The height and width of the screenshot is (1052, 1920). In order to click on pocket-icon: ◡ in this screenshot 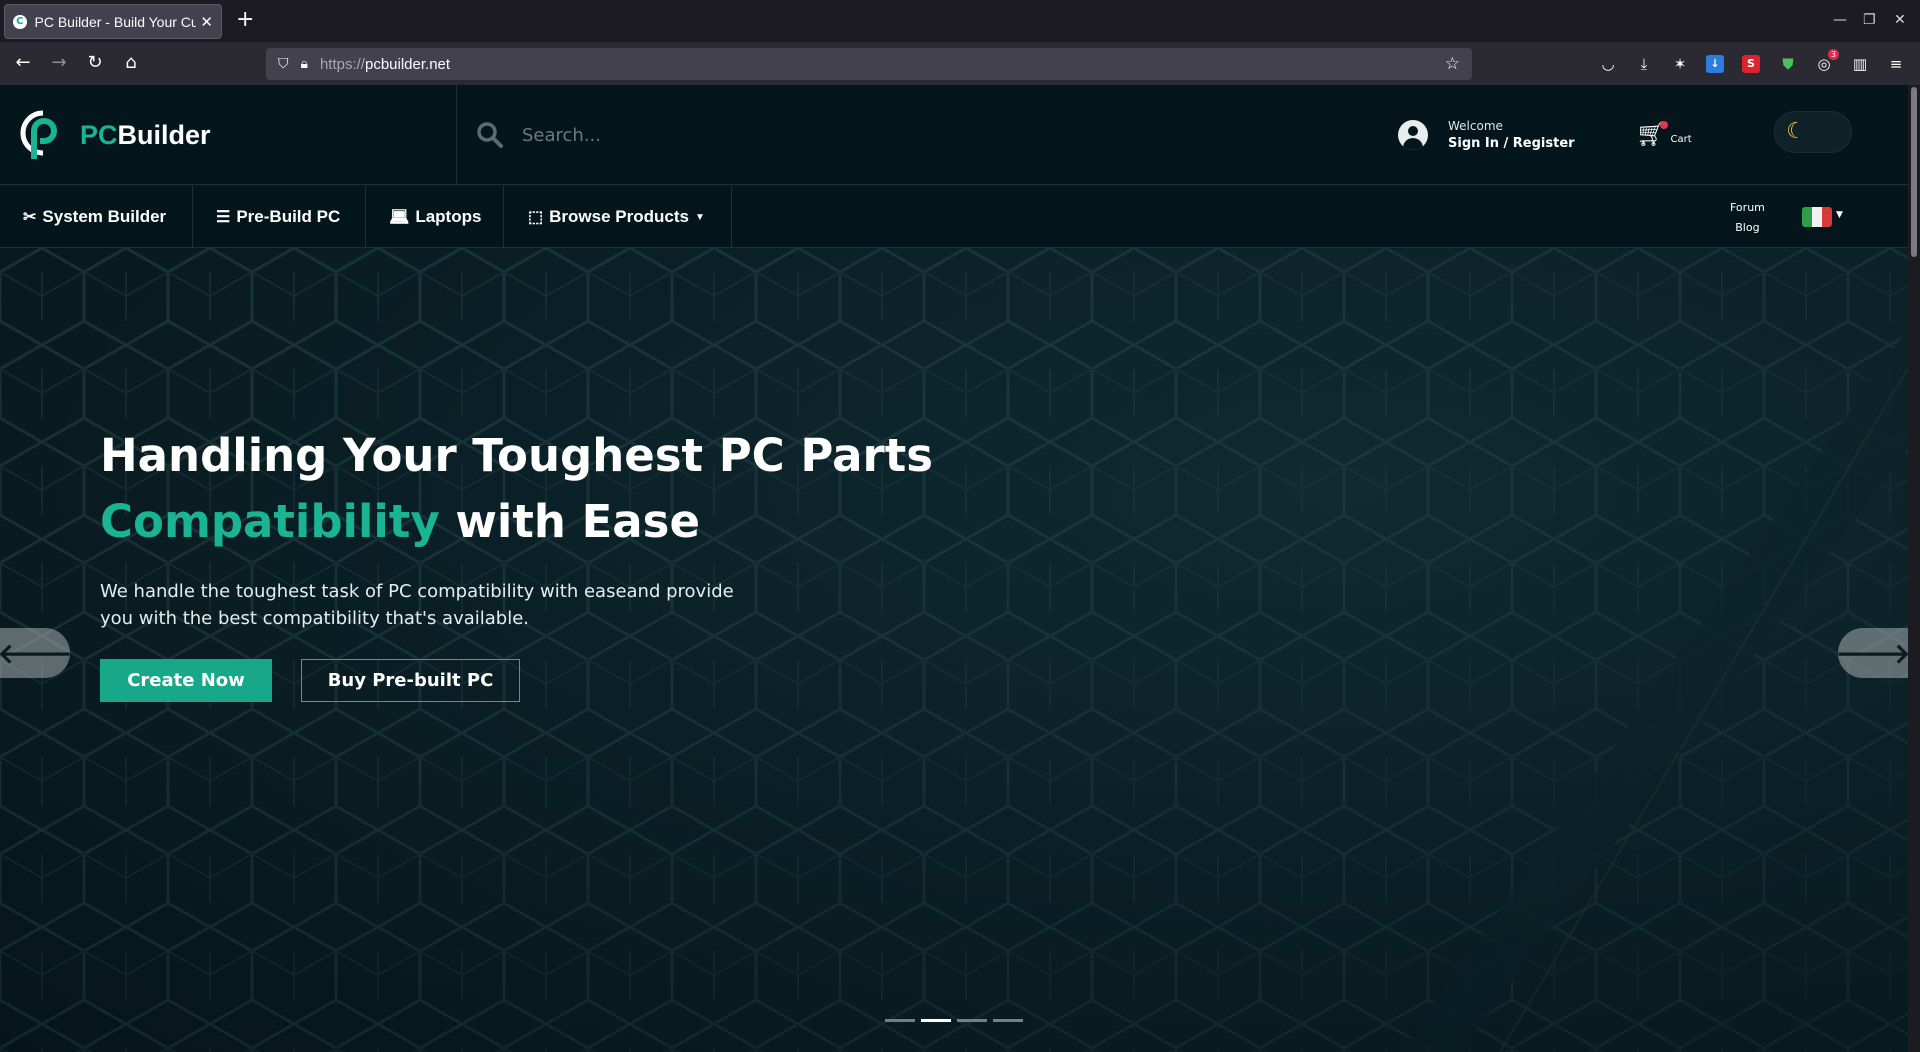, I will do `click(1608, 64)`.